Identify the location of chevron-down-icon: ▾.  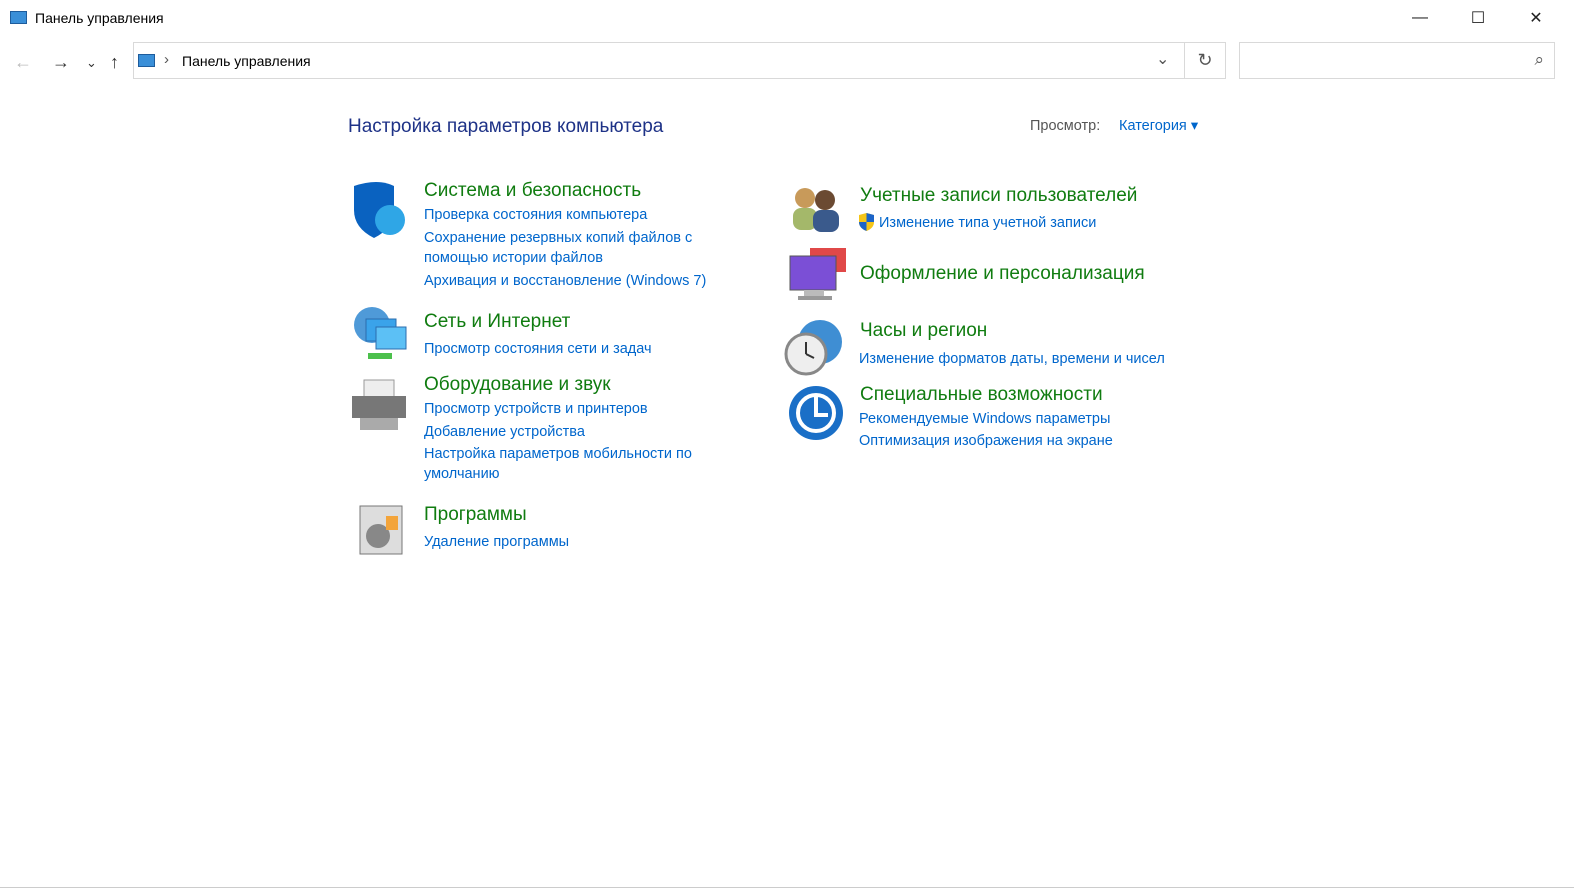
(1194, 126).